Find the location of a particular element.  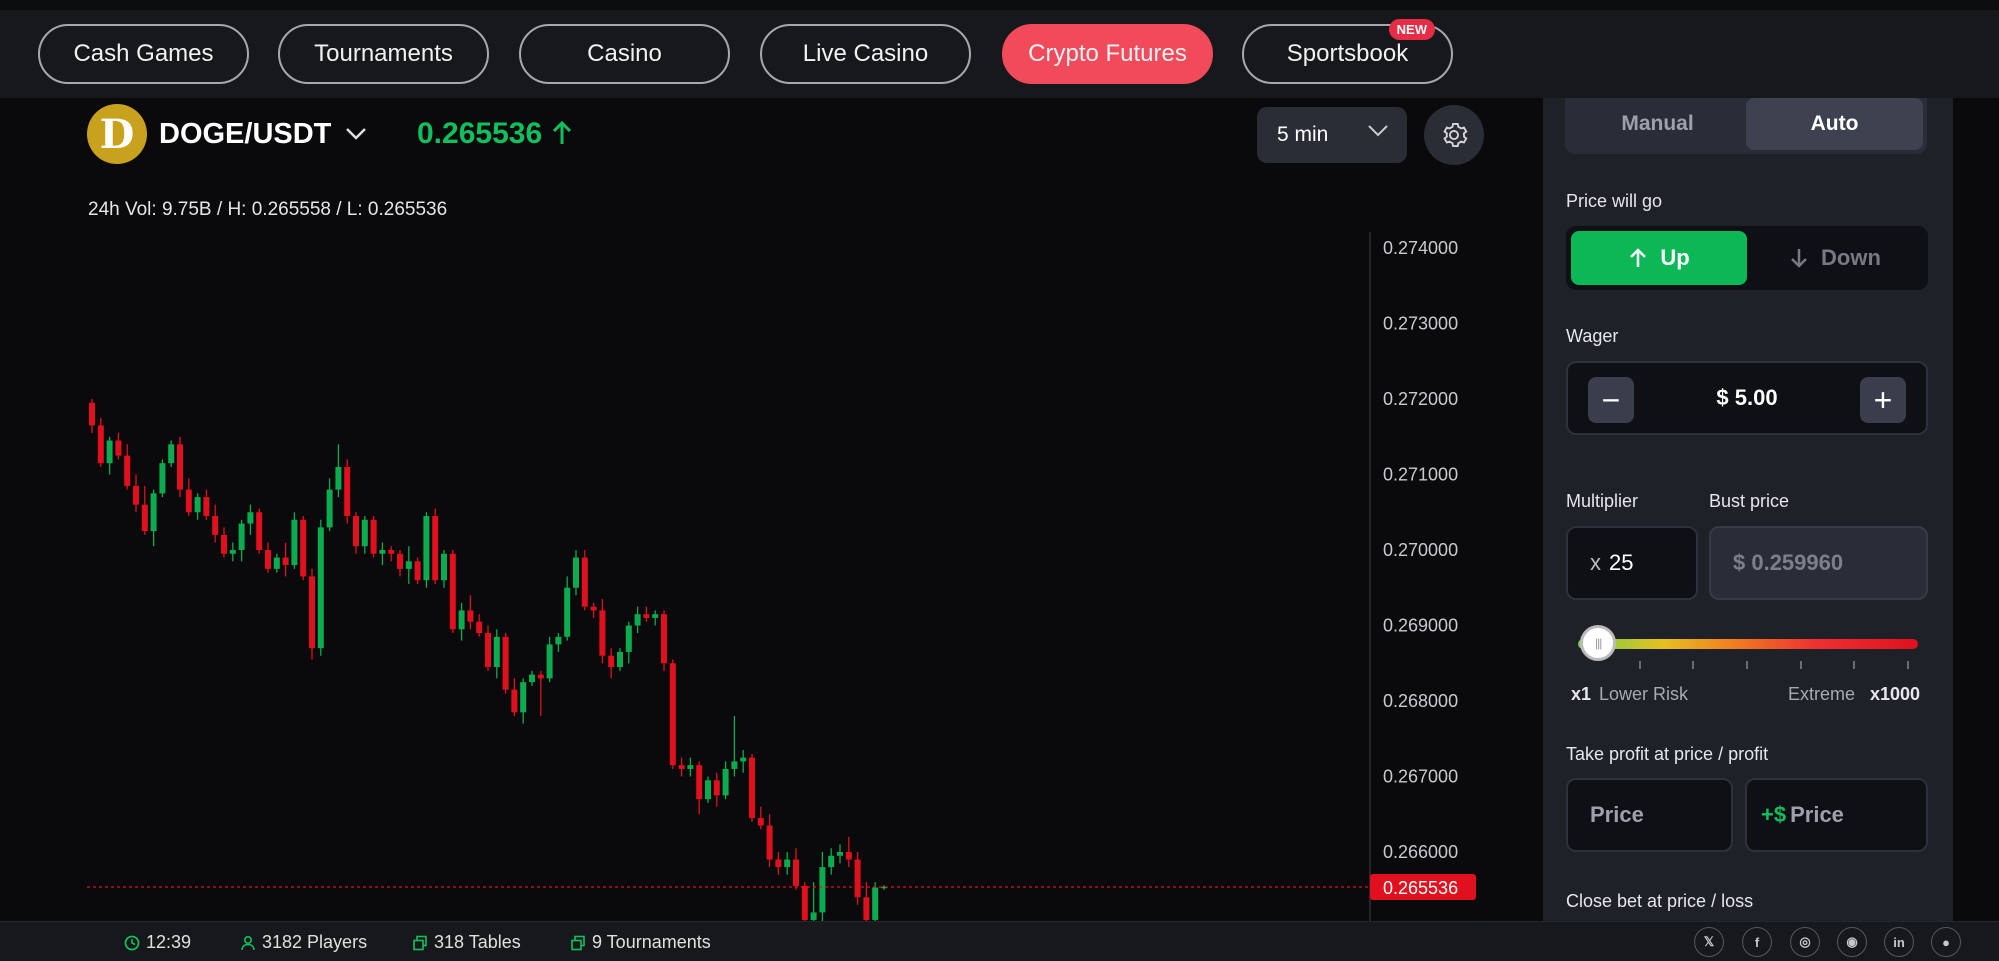

interval-select: 5 min is located at coordinates (1332, 135).